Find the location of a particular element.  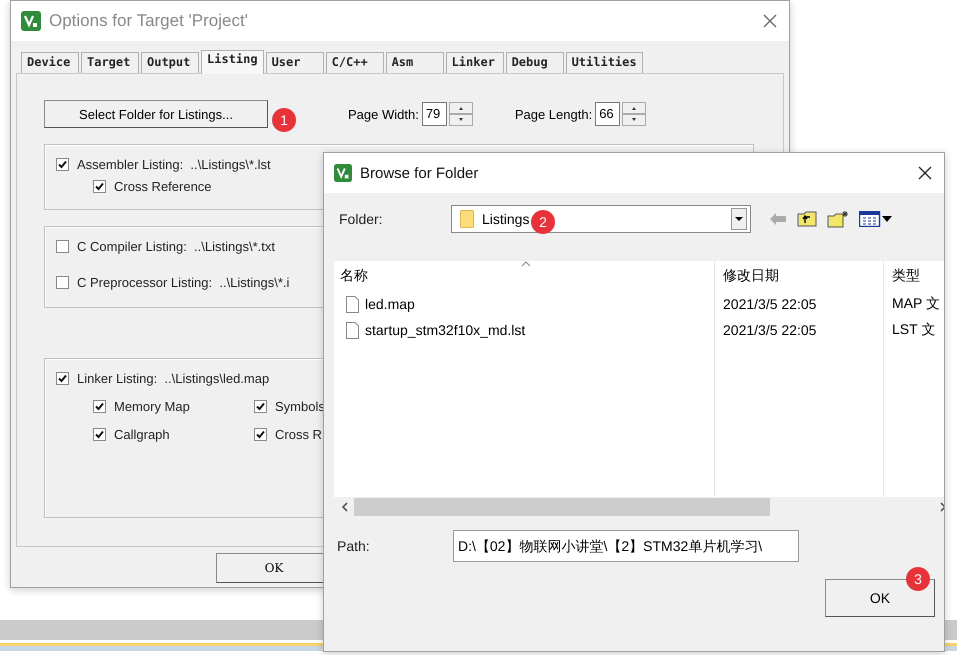

tab: Linker is located at coordinates (475, 62).